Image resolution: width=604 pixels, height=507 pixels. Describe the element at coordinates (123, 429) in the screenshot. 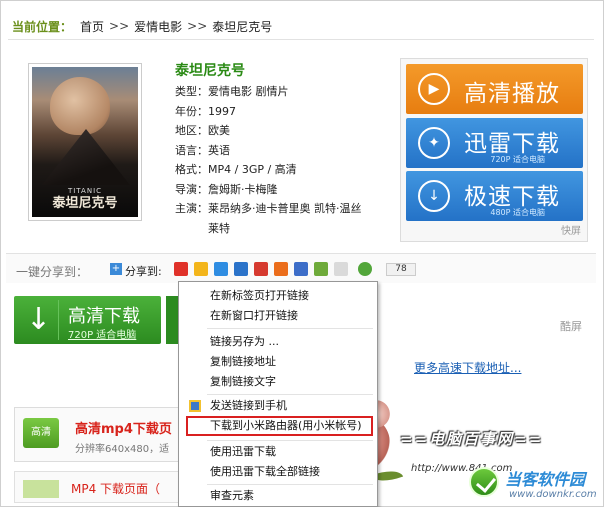

I see `mp4-title: 高清mp4下载页` at that location.